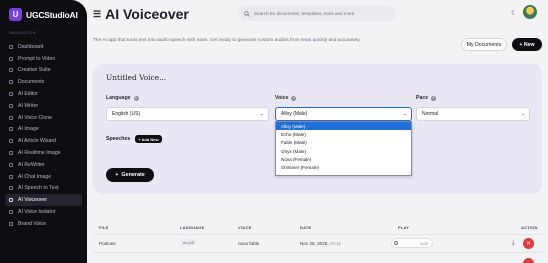 This screenshot has width=548, height=263. I want to click on language-badge: en-US, so click(189, 242).